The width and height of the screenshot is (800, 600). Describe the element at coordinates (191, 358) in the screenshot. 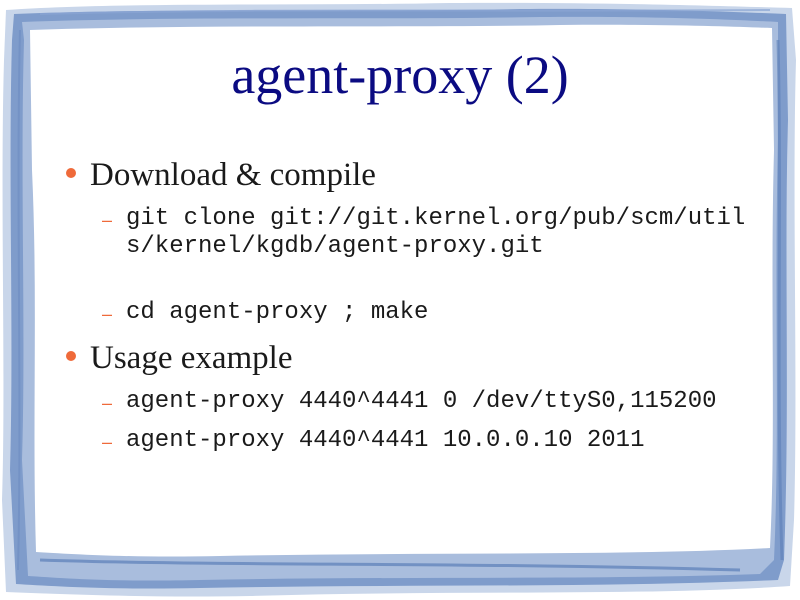

I see `bullet-label: Usage example` at that location.